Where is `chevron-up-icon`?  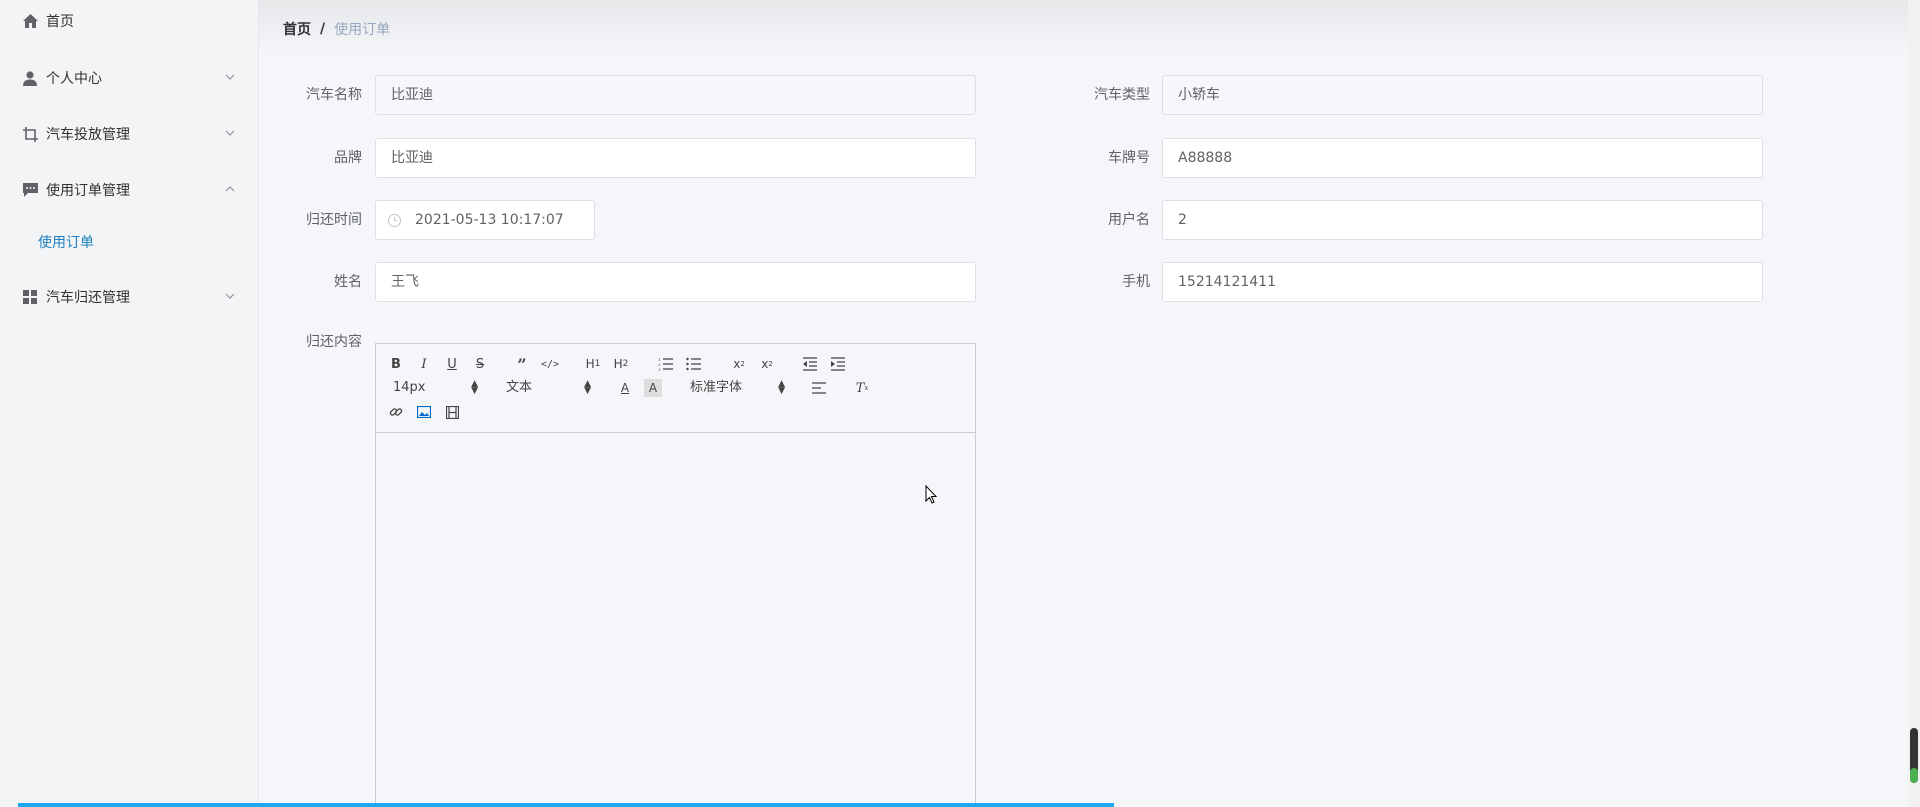 chevron-up-icon is located at coordinates (230, 189).